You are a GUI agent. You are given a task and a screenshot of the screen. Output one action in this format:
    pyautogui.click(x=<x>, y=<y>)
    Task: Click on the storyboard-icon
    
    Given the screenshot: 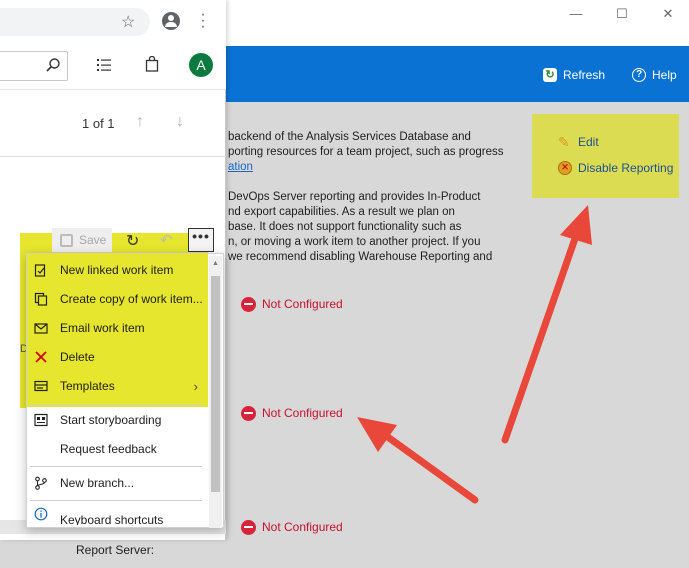 What is the action you would take?
    pyautogui.click(x=41, y=420)
    